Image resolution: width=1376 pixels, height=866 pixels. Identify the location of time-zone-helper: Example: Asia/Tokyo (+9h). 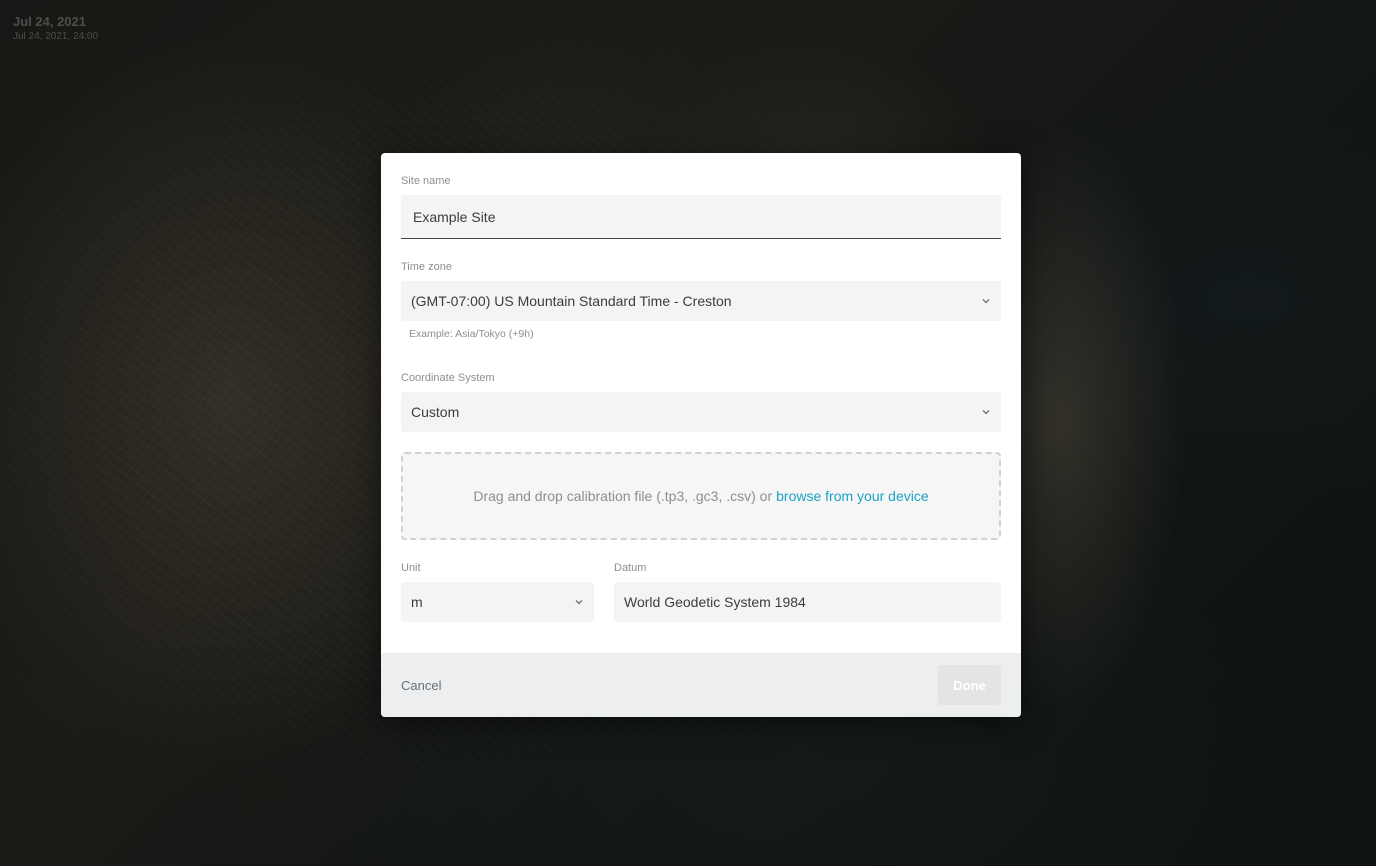
(471, 334).